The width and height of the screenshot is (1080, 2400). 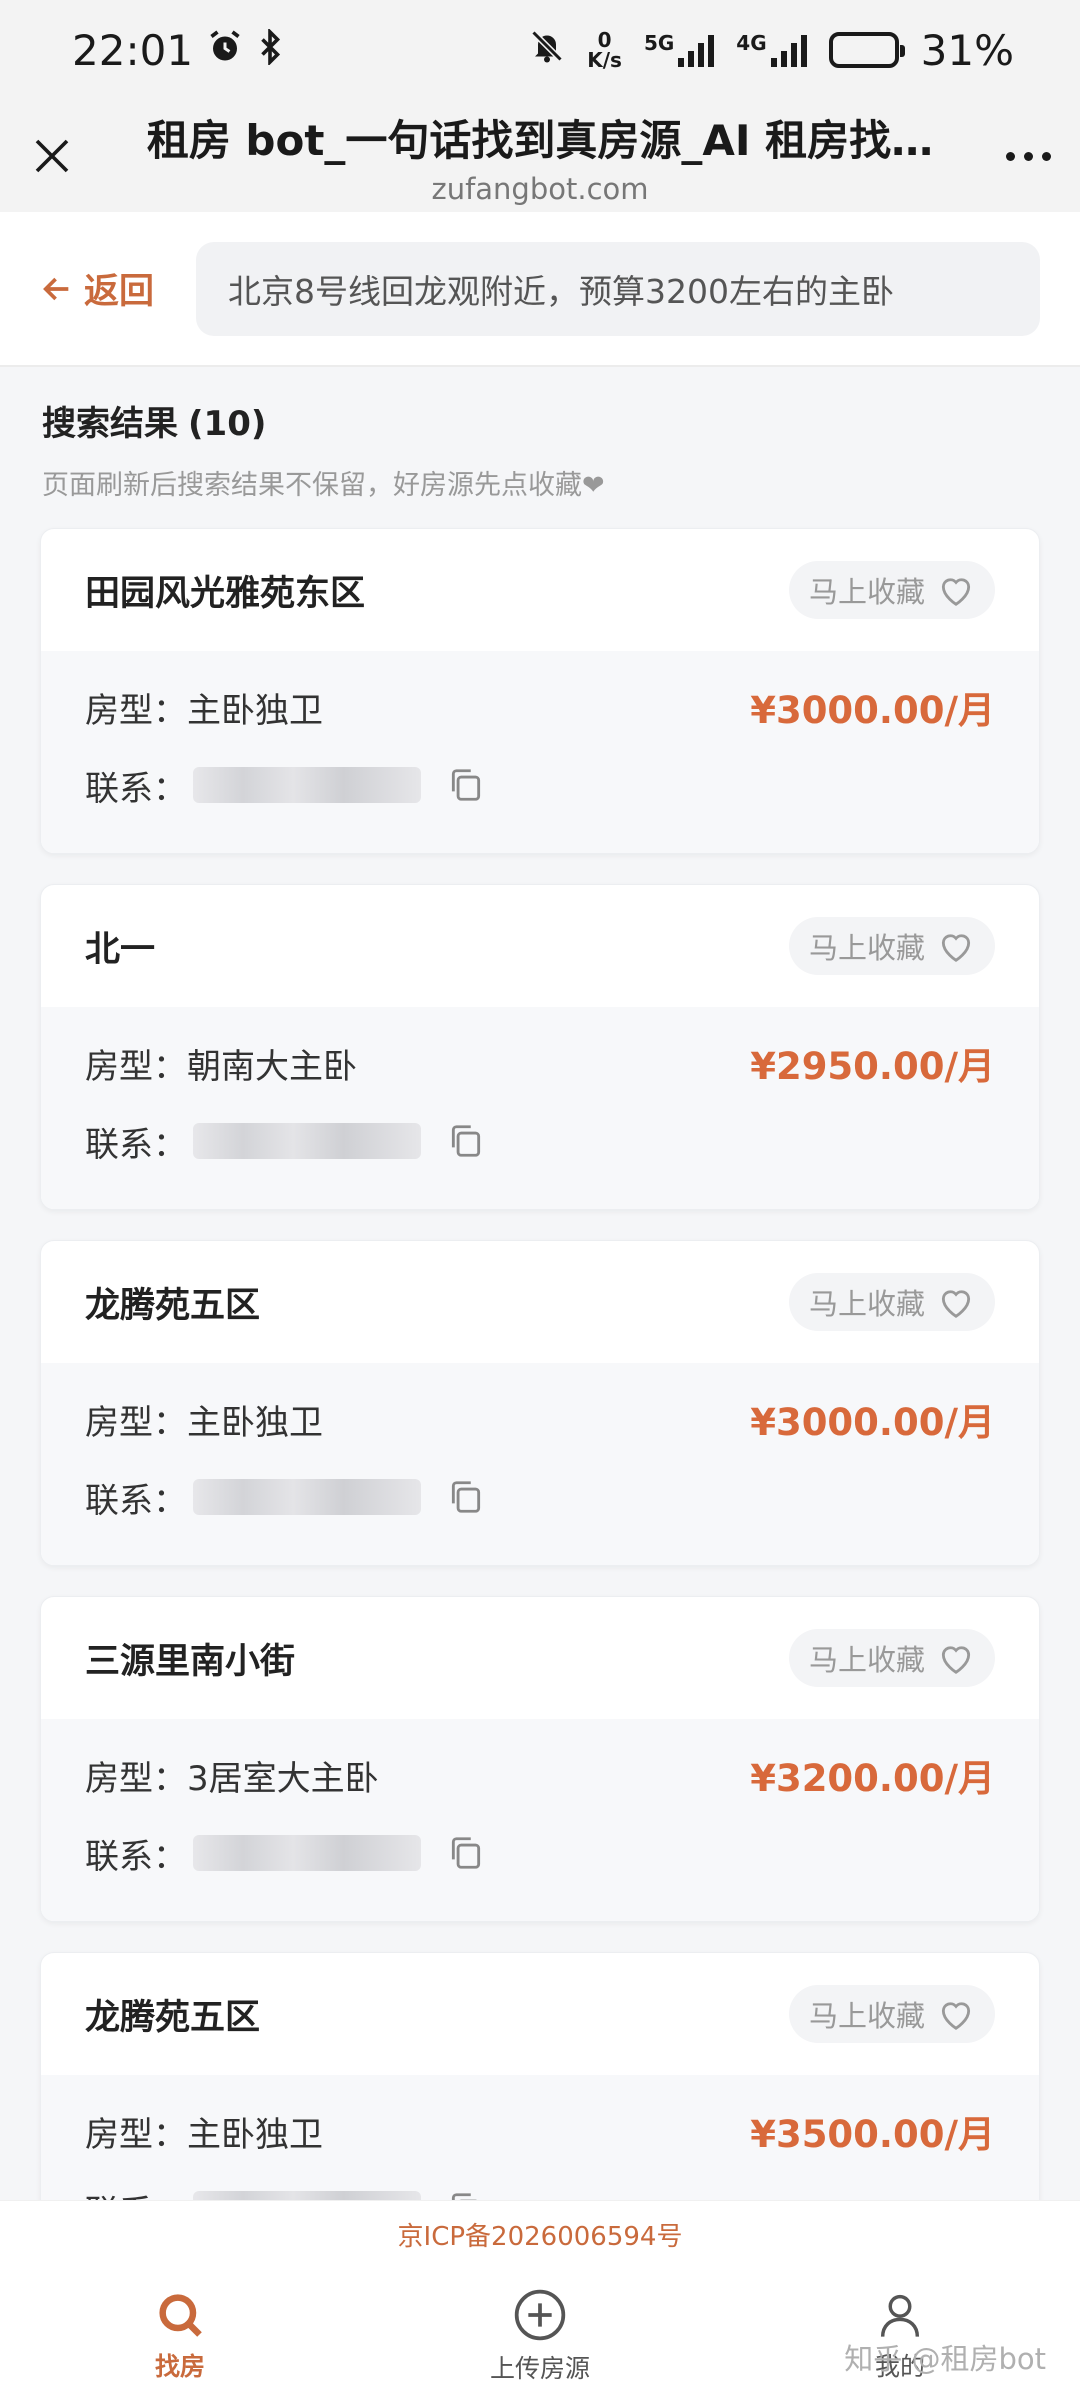 I want to click on tab-find: 找房, so click(x=180, y=2336).